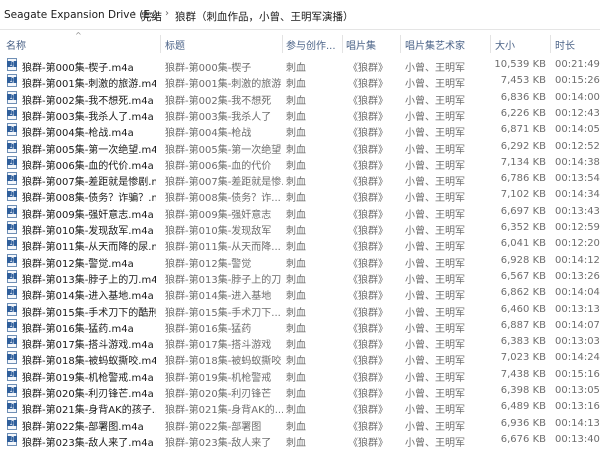 This screenshot has height=450, width=600. Describe the element at coordinates (577, 195) in the screenshot. I see `file-length: 00:14:34` at that location.